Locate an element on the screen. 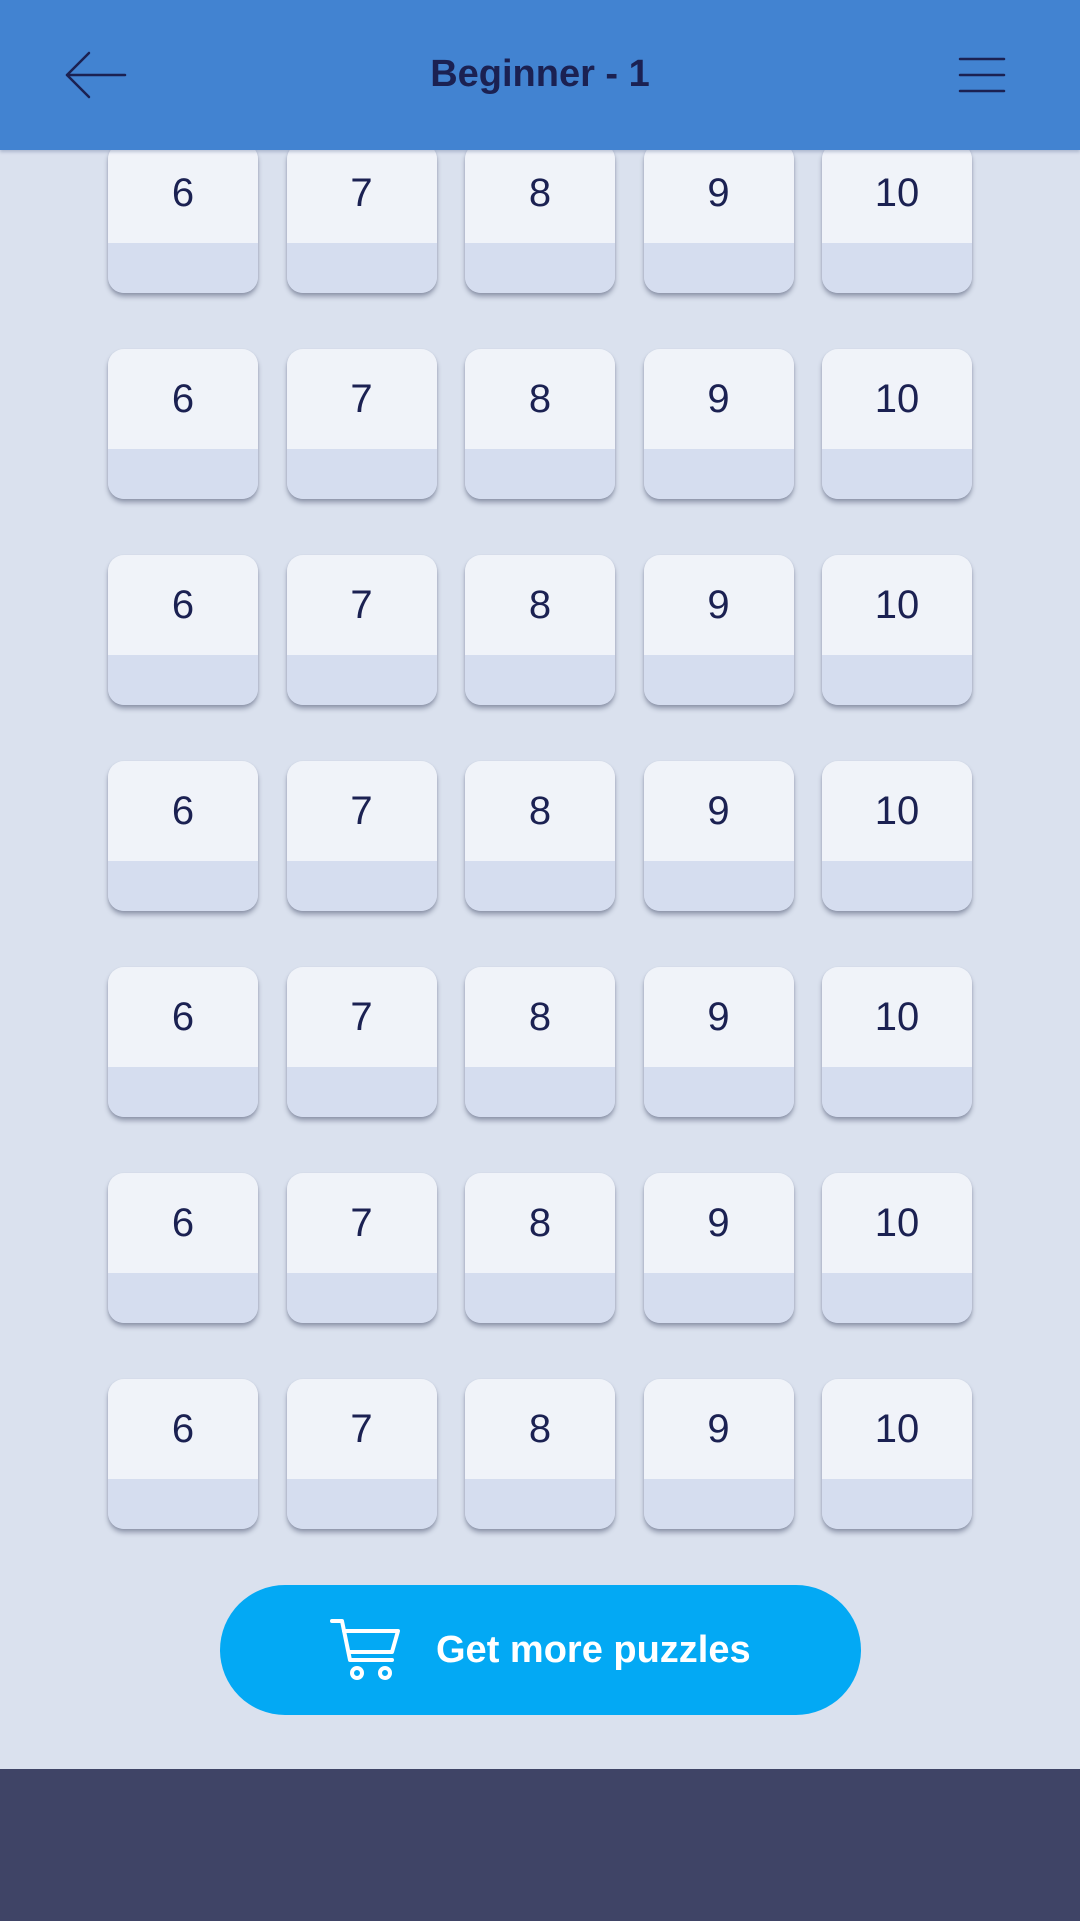  hamburger-menu-icon is located at coordinates (982, 75).